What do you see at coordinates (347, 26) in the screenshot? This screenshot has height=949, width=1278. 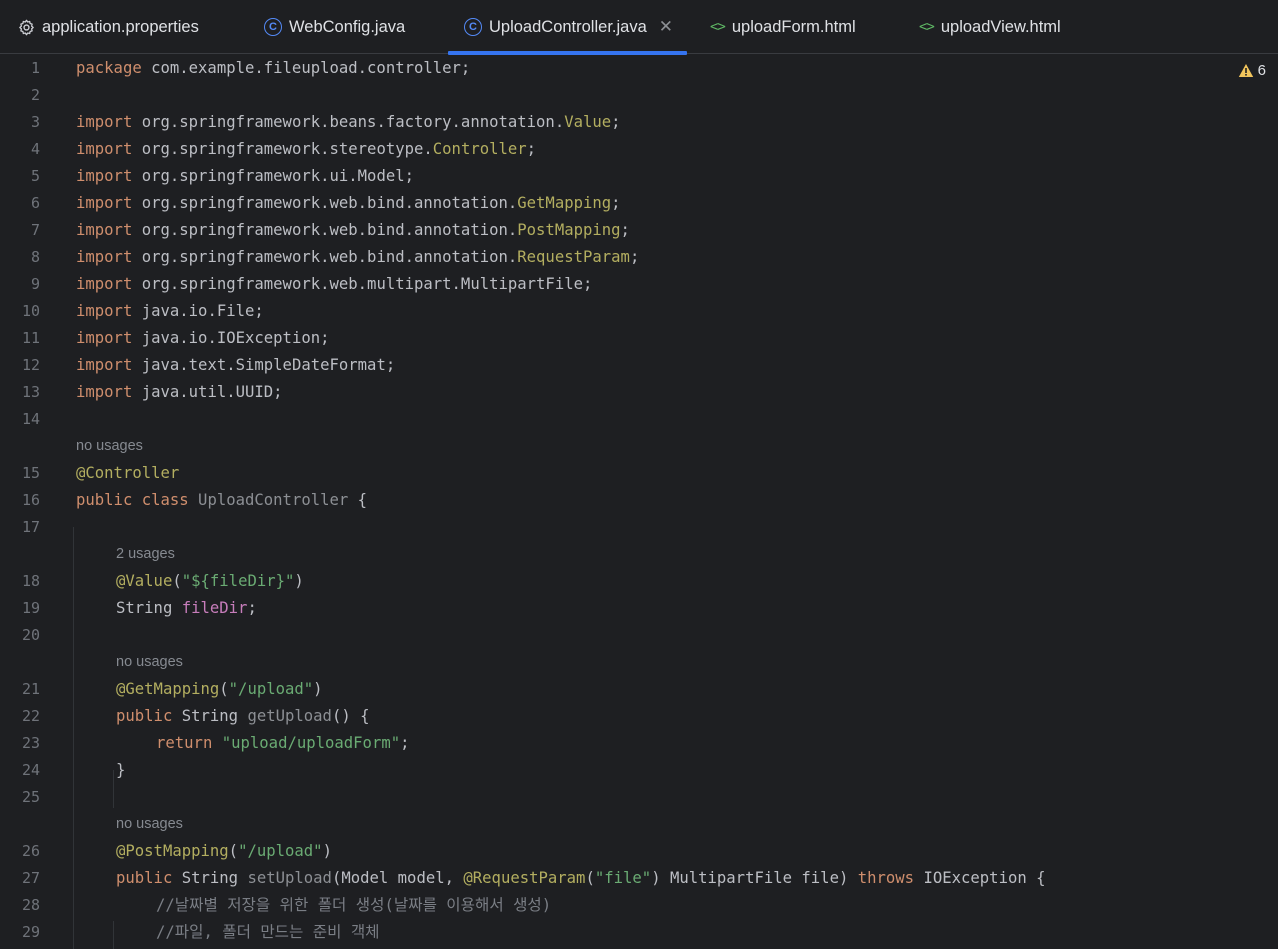 I see `tab-label: WebConfig.java` at bounding box center [347, 26].